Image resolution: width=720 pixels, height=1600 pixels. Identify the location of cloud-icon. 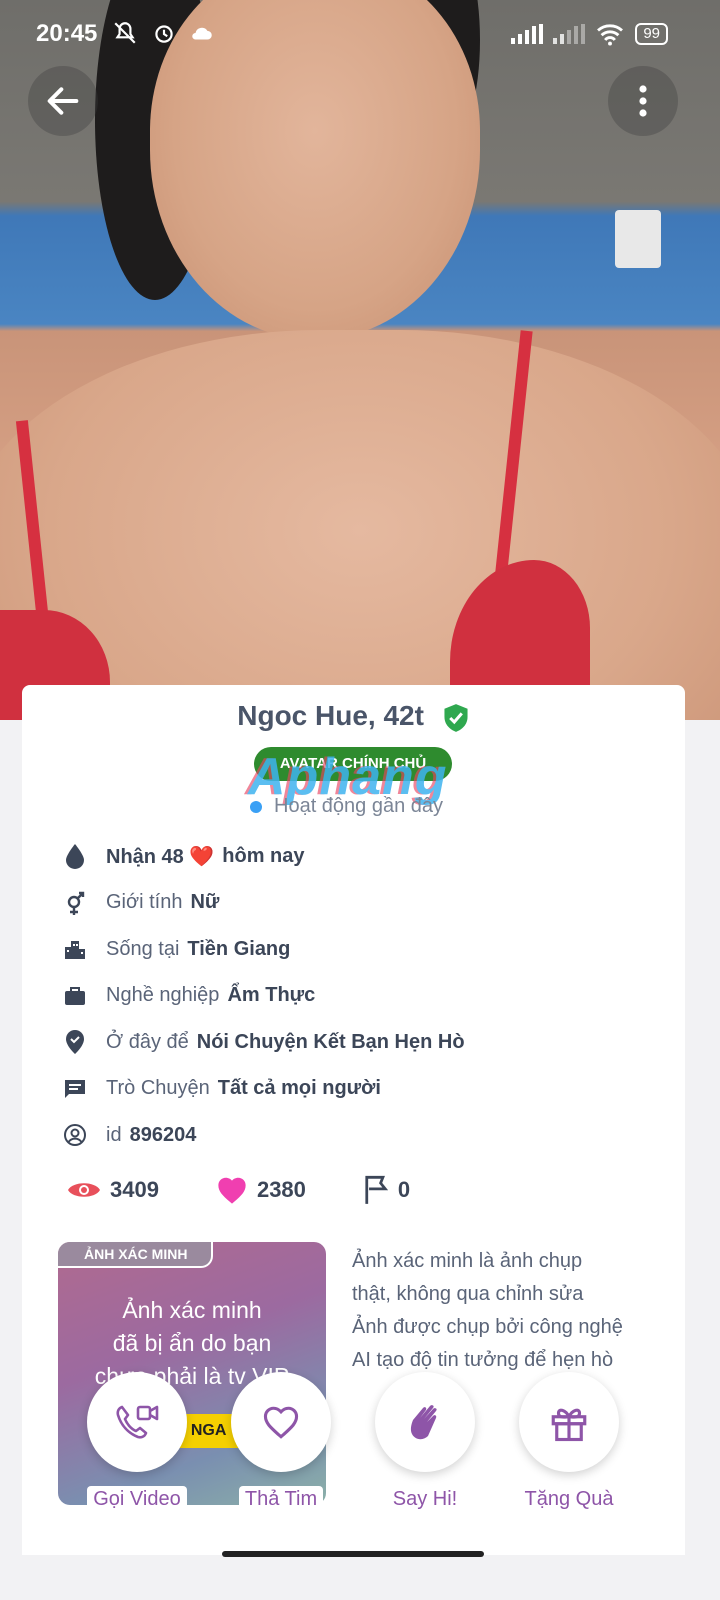
(202, 33).